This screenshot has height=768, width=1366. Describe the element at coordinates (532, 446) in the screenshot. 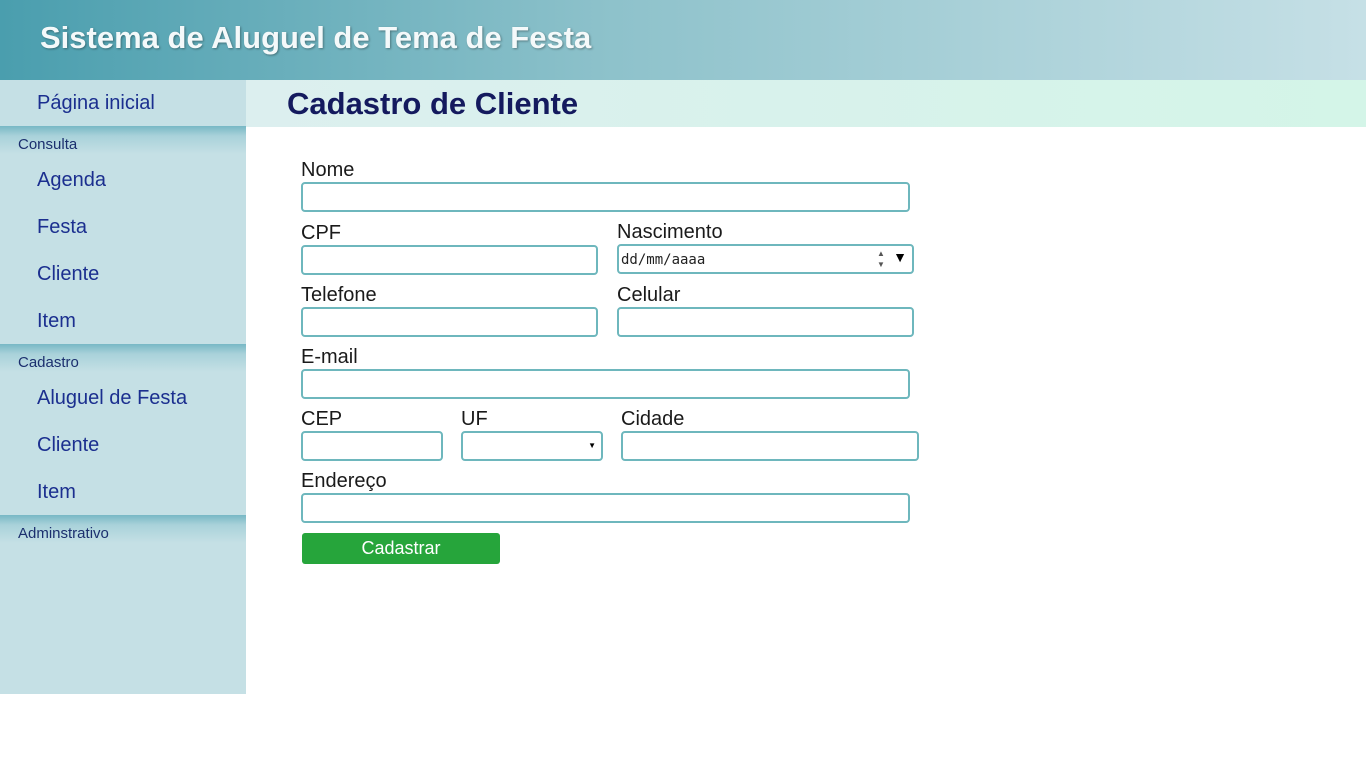

I see `uf-select: ▼` at that location.